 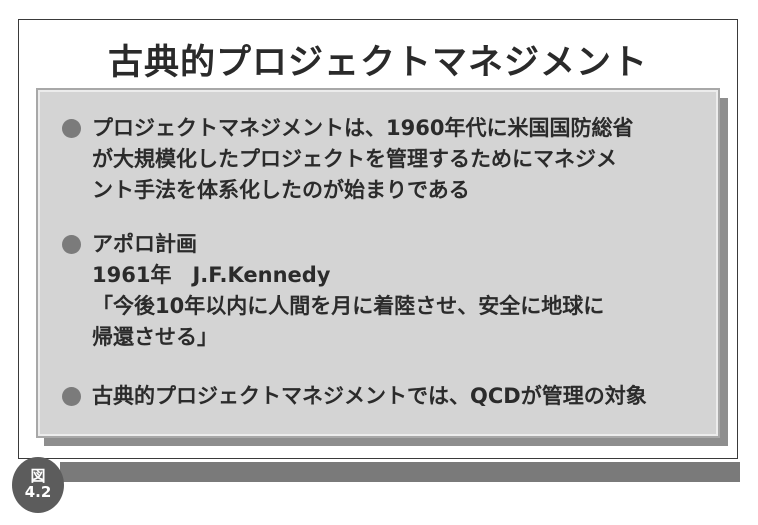 I want to click on bullet-line: アポロ計画, so click(x=144, y=244).